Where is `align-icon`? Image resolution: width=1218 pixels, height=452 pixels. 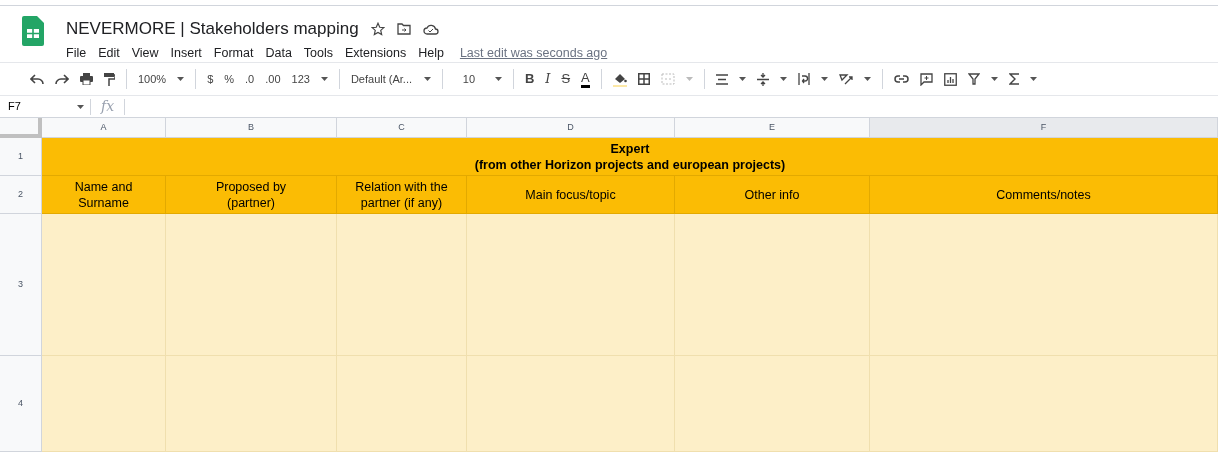 align-icon is located at coordinates (721, 79).